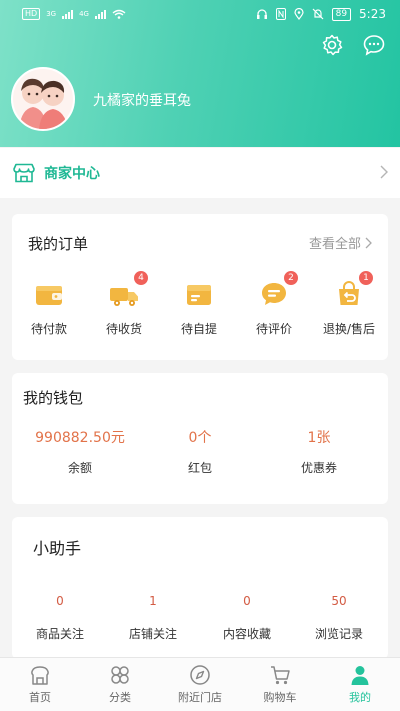 This screenshot has height=711, width=400. I want to click on headphone-icon, so click(261, 14).